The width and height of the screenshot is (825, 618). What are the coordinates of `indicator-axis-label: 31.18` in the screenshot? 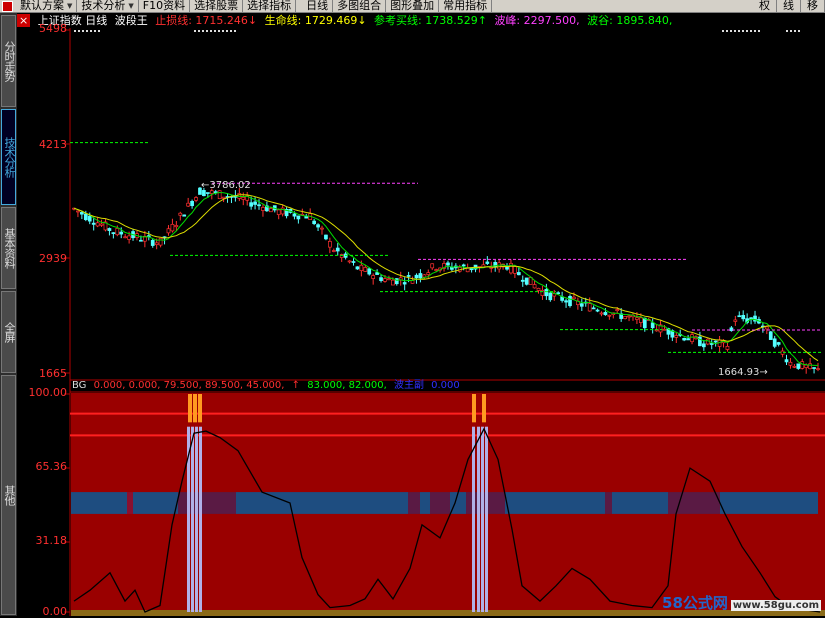 It's located at (51, 540).